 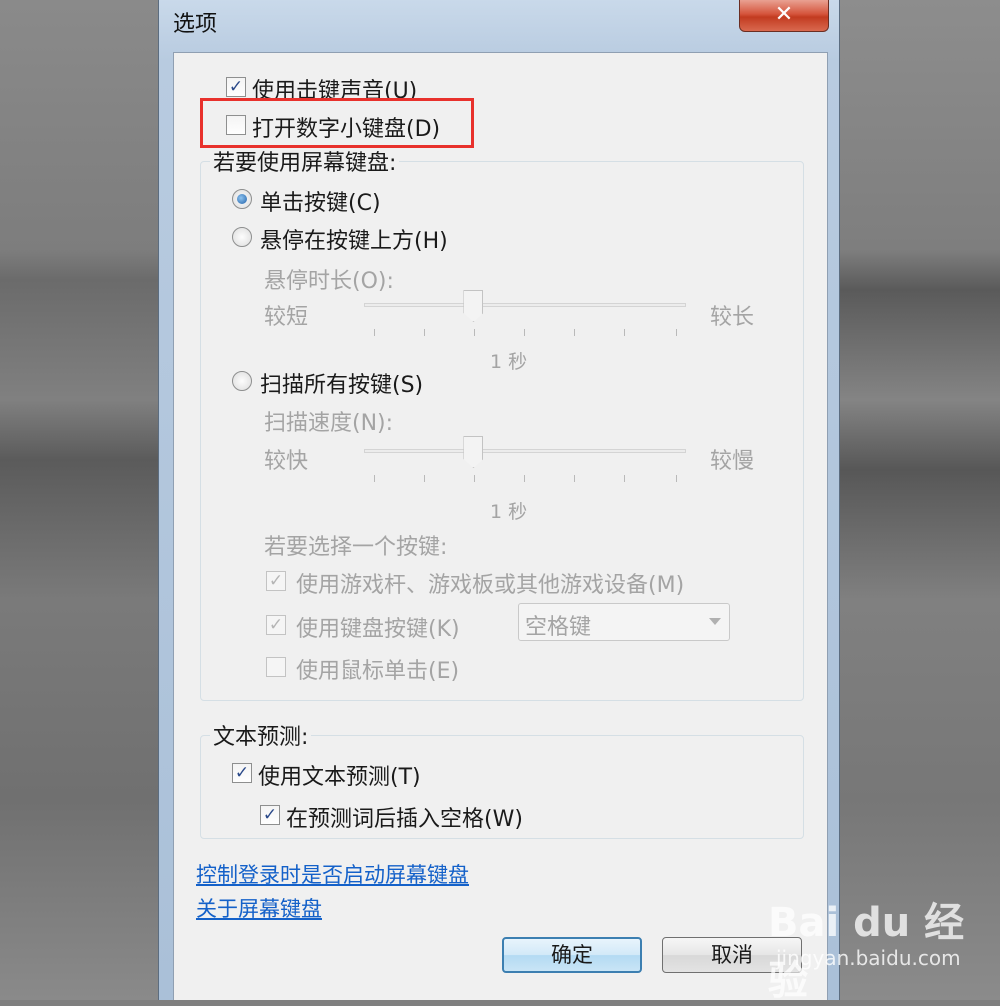 I want to click on scan-value-label: 1 秒, so click(x=509, y=512).